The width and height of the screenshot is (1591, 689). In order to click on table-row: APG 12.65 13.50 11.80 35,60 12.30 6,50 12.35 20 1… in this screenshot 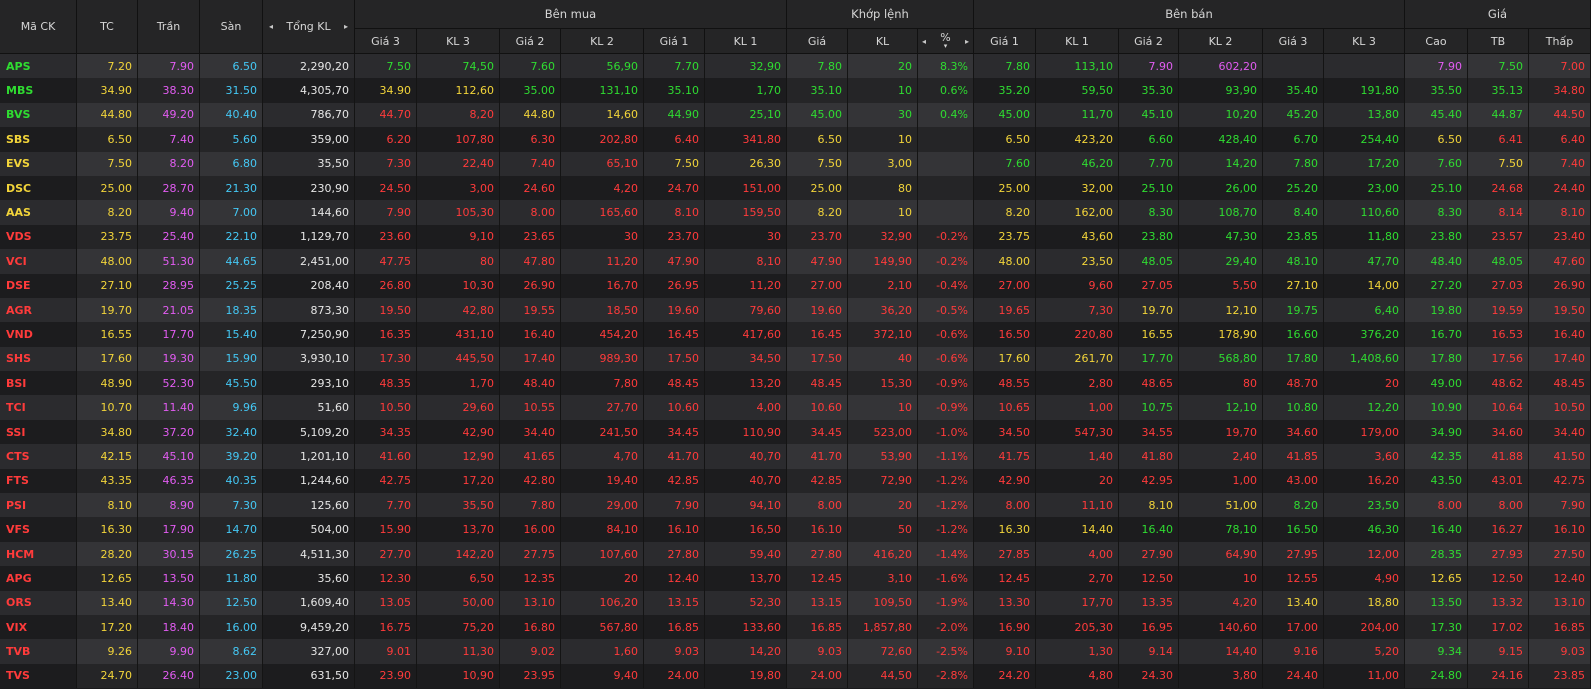, I will do `click(795, 578)`.